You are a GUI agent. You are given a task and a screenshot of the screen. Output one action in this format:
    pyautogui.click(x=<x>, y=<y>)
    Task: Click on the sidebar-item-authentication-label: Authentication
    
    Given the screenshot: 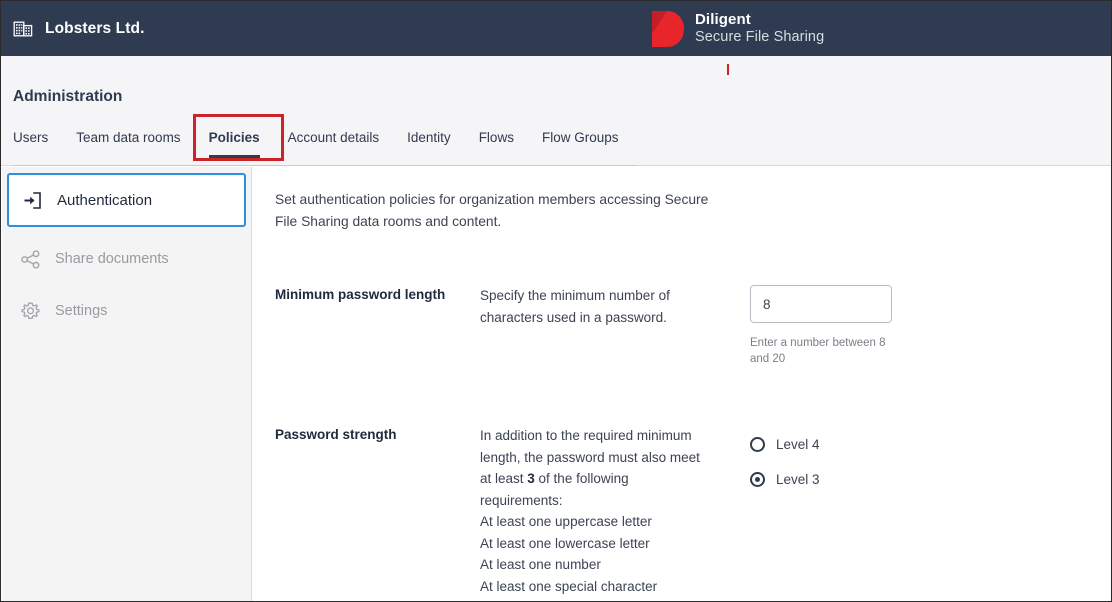 What is the action you would take?
    pyautogui.click(x=105, y=200)
    